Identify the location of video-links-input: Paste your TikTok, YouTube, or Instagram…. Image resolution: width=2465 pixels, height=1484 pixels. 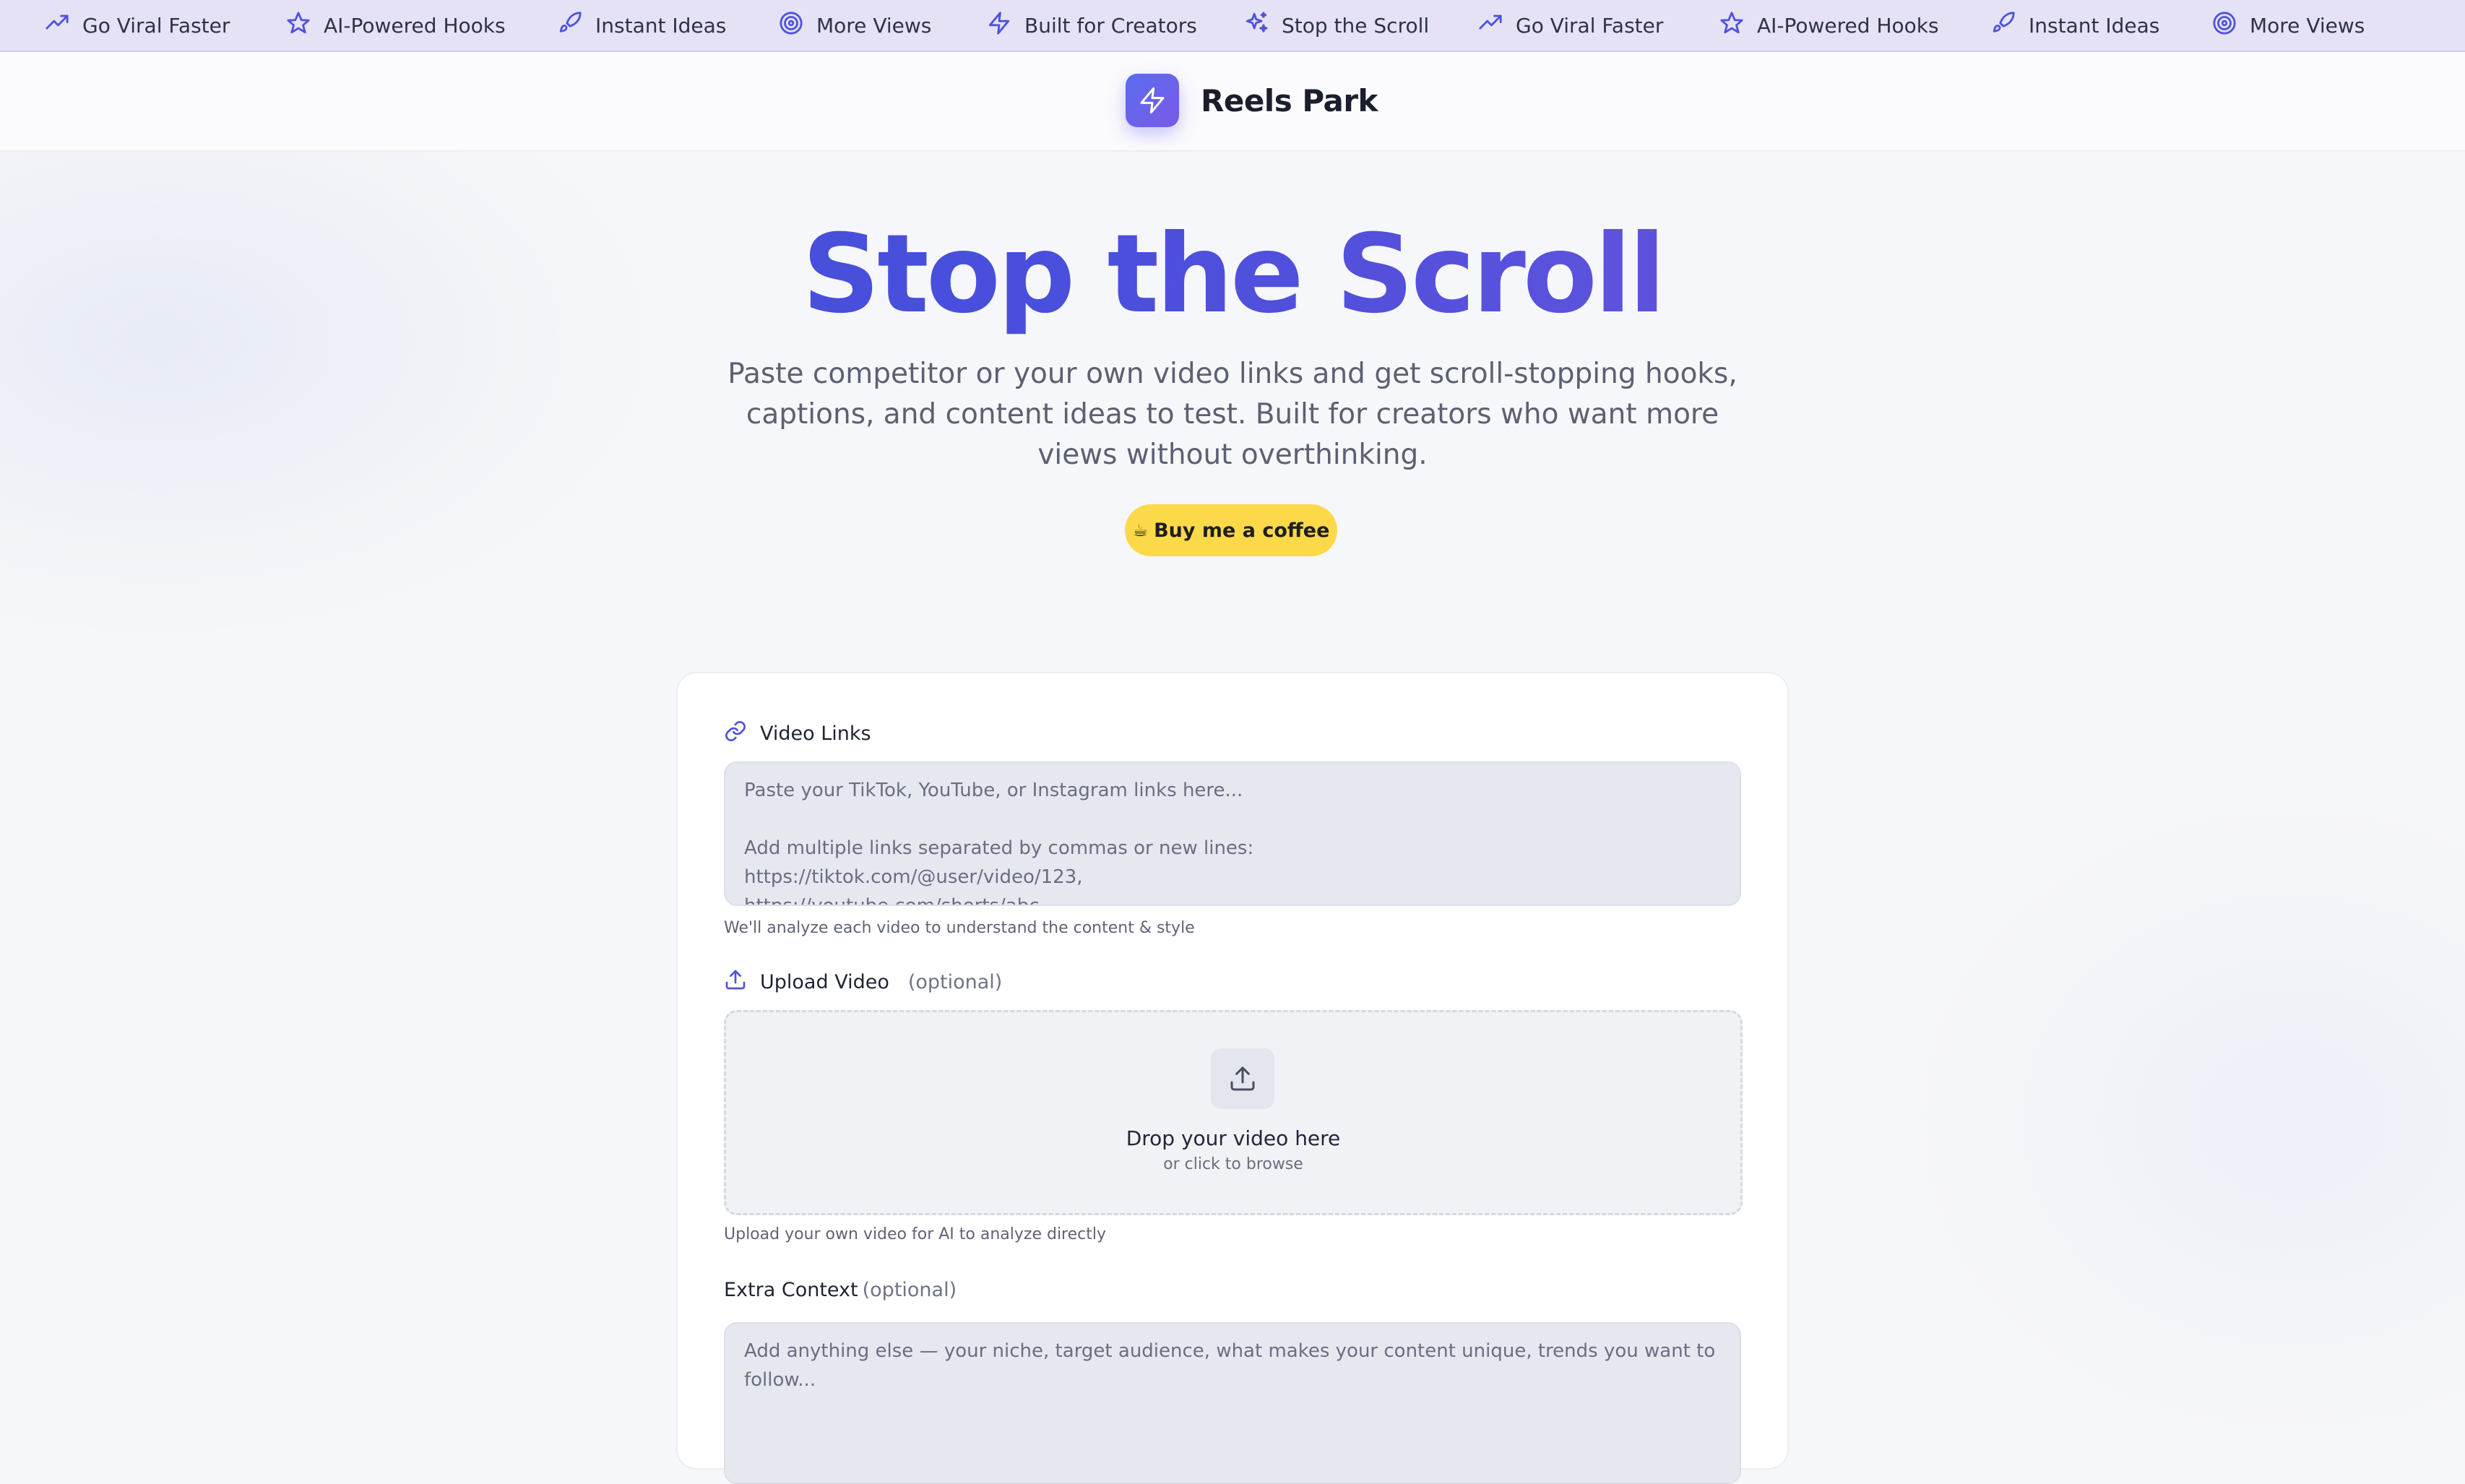
(1232, 834).